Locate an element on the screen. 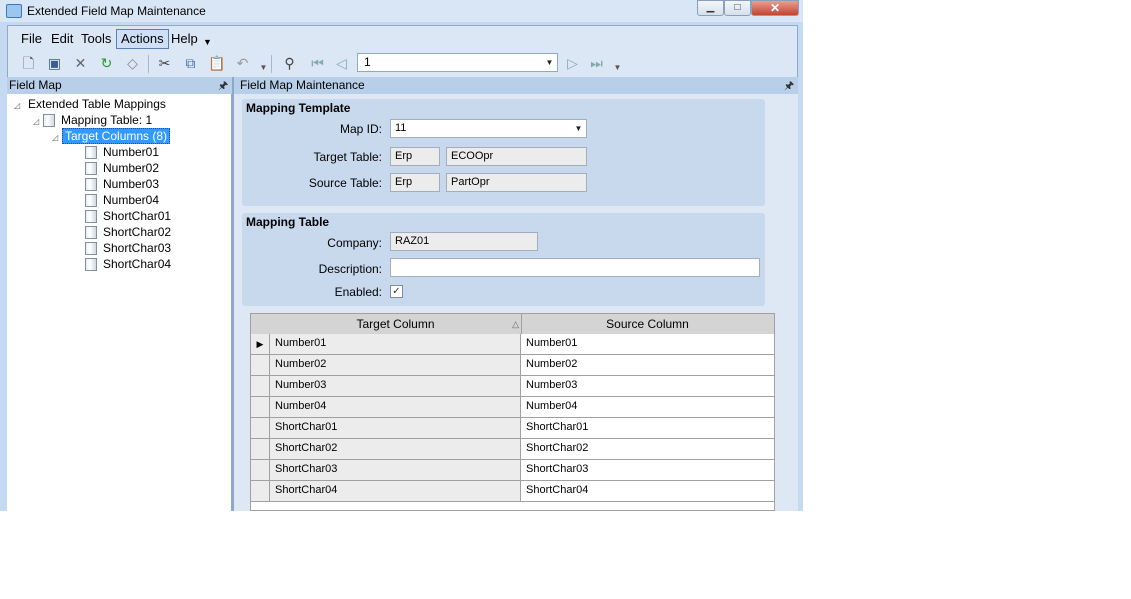 The width and height of the screenshot is (1131, 599). eraser-icon: ◇ is located at coordinates (132, 63).